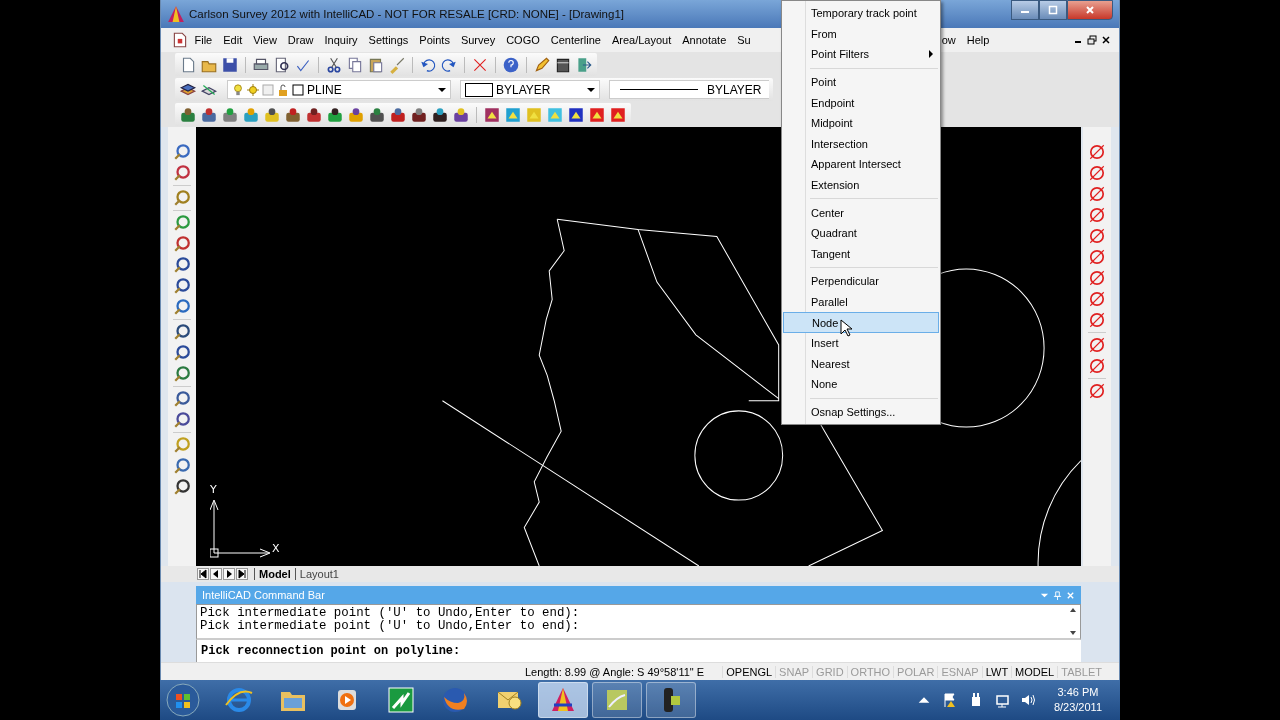 The width and height of the screenshot is (1280, 720). I want to click on context-menu-item: Point, so click(861, 82).